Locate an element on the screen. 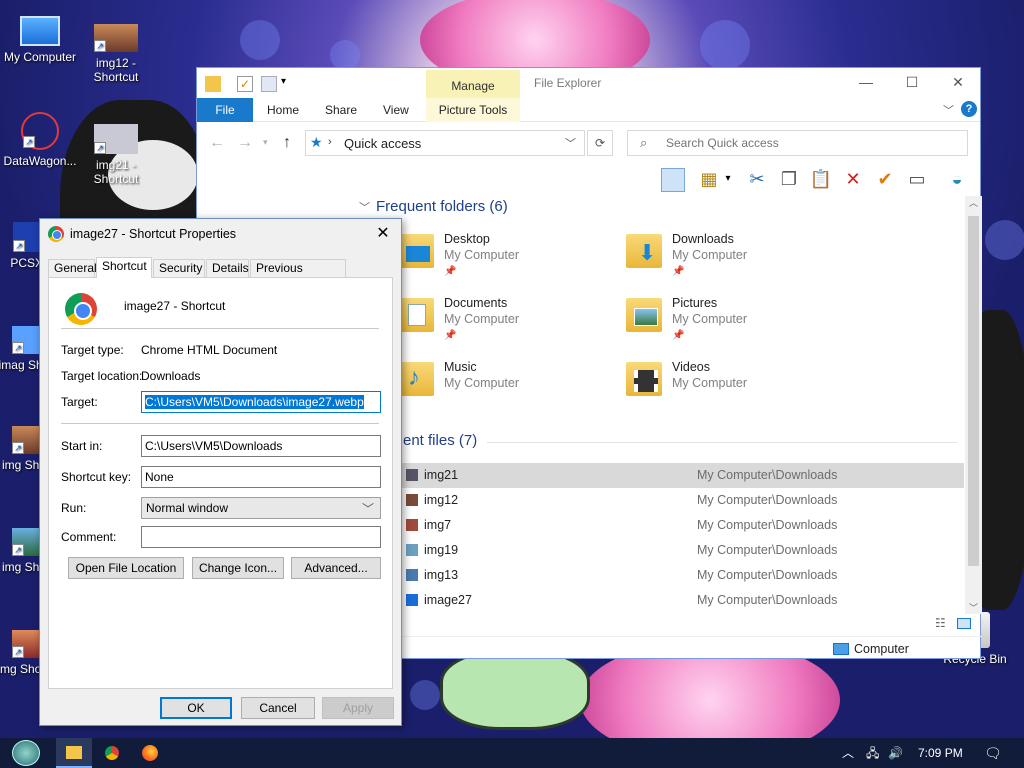 The height and width of the screenshot is (768, 1024). comment-field is located at coordinates (261, 537).